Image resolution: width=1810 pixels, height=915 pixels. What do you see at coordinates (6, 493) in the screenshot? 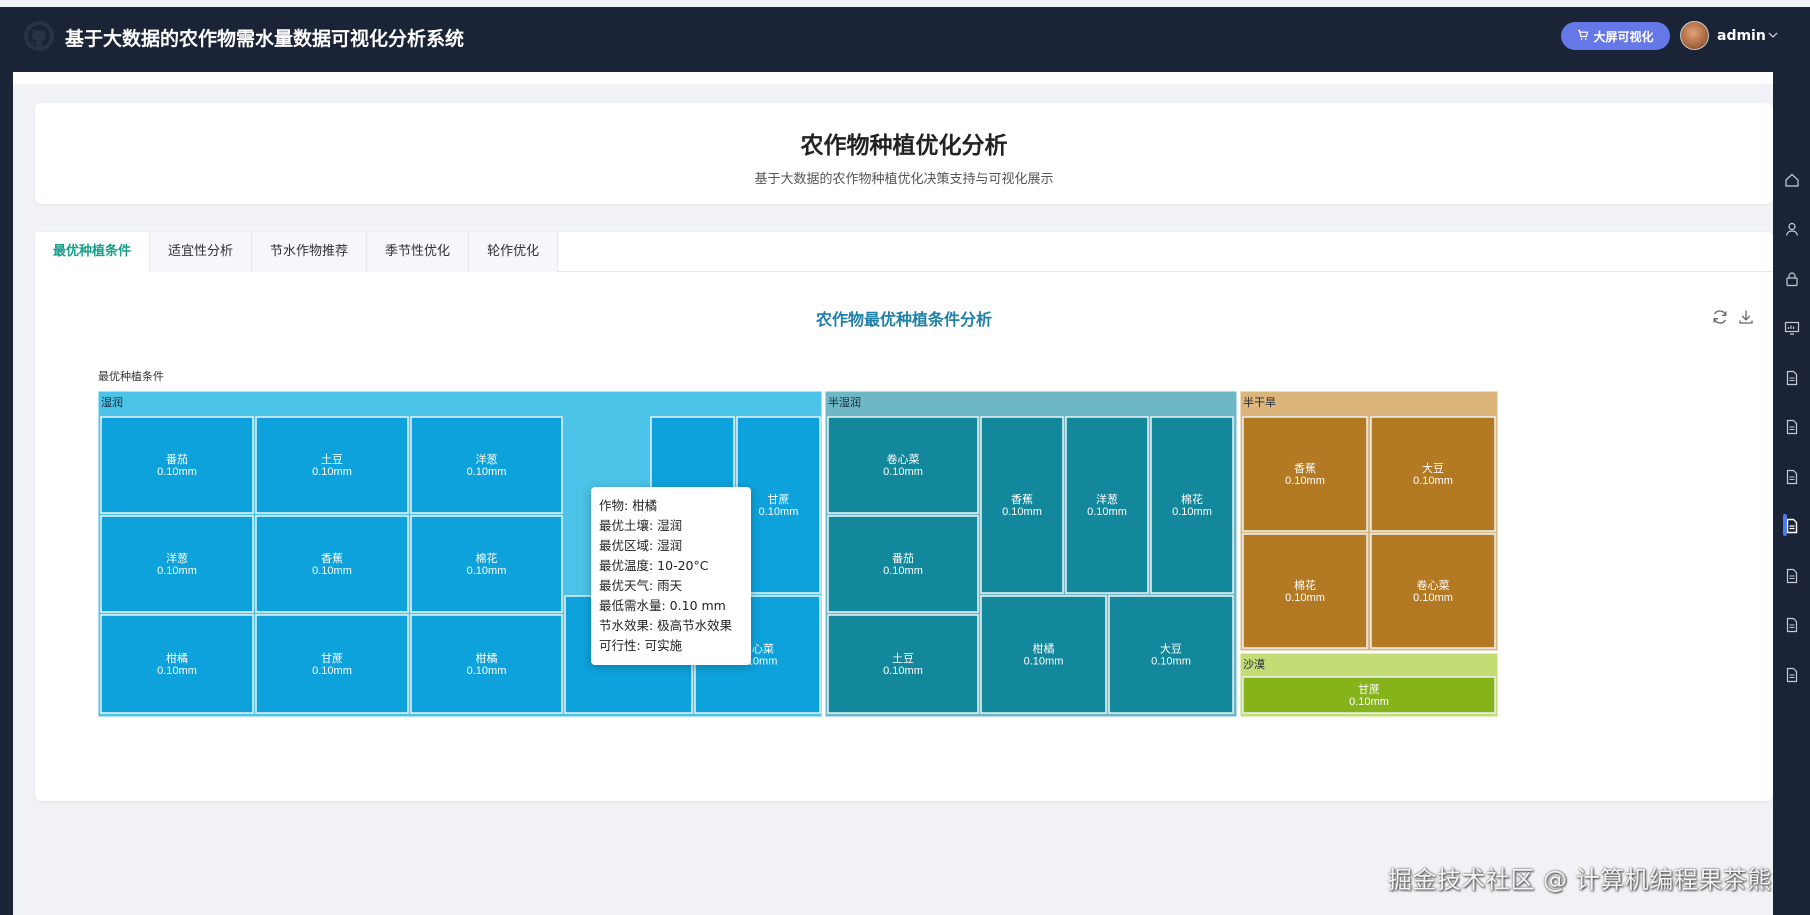
I see `left-edge` at bounding box center [6, 493].